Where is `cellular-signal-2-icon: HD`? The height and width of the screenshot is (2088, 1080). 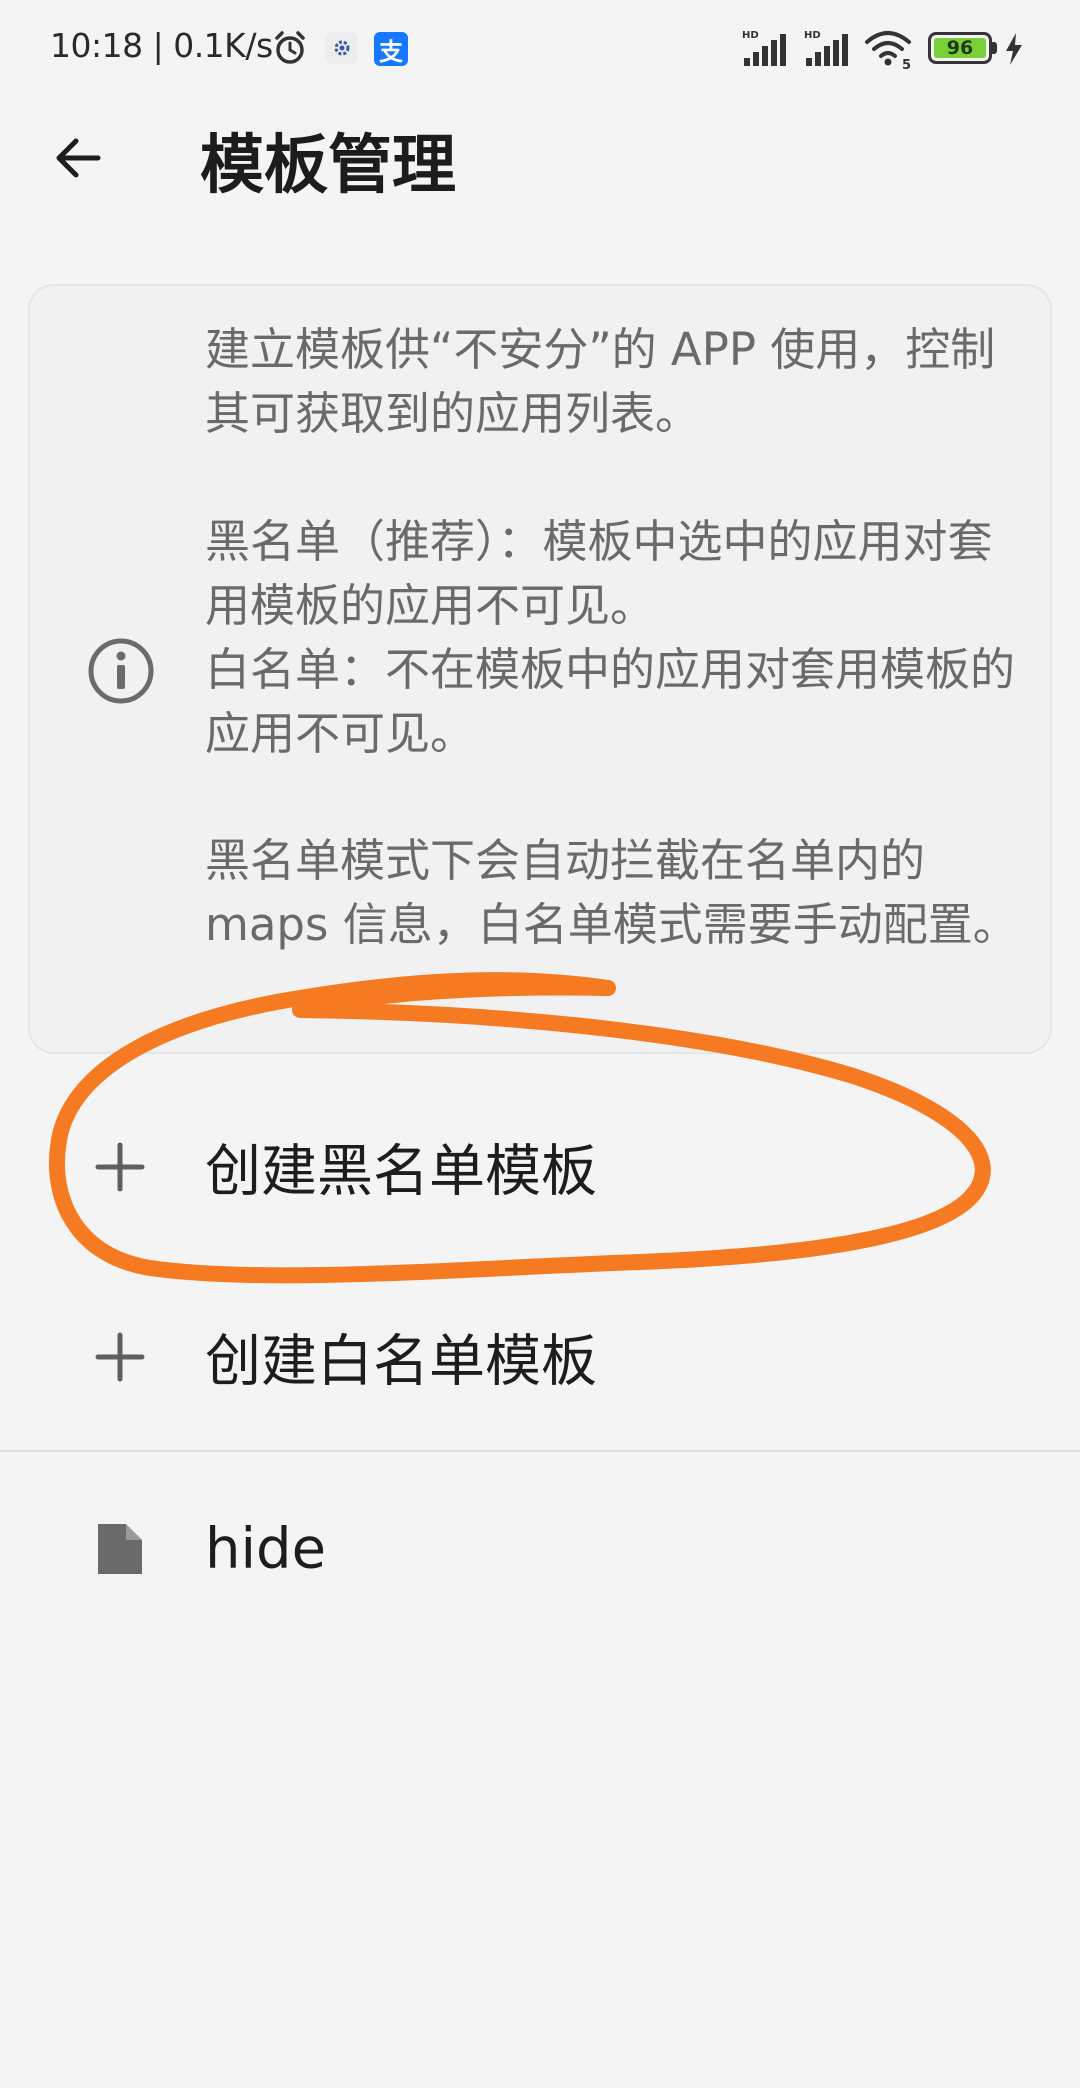 cellular-signal-2-icon: HD is located at coordinates (829, 48).